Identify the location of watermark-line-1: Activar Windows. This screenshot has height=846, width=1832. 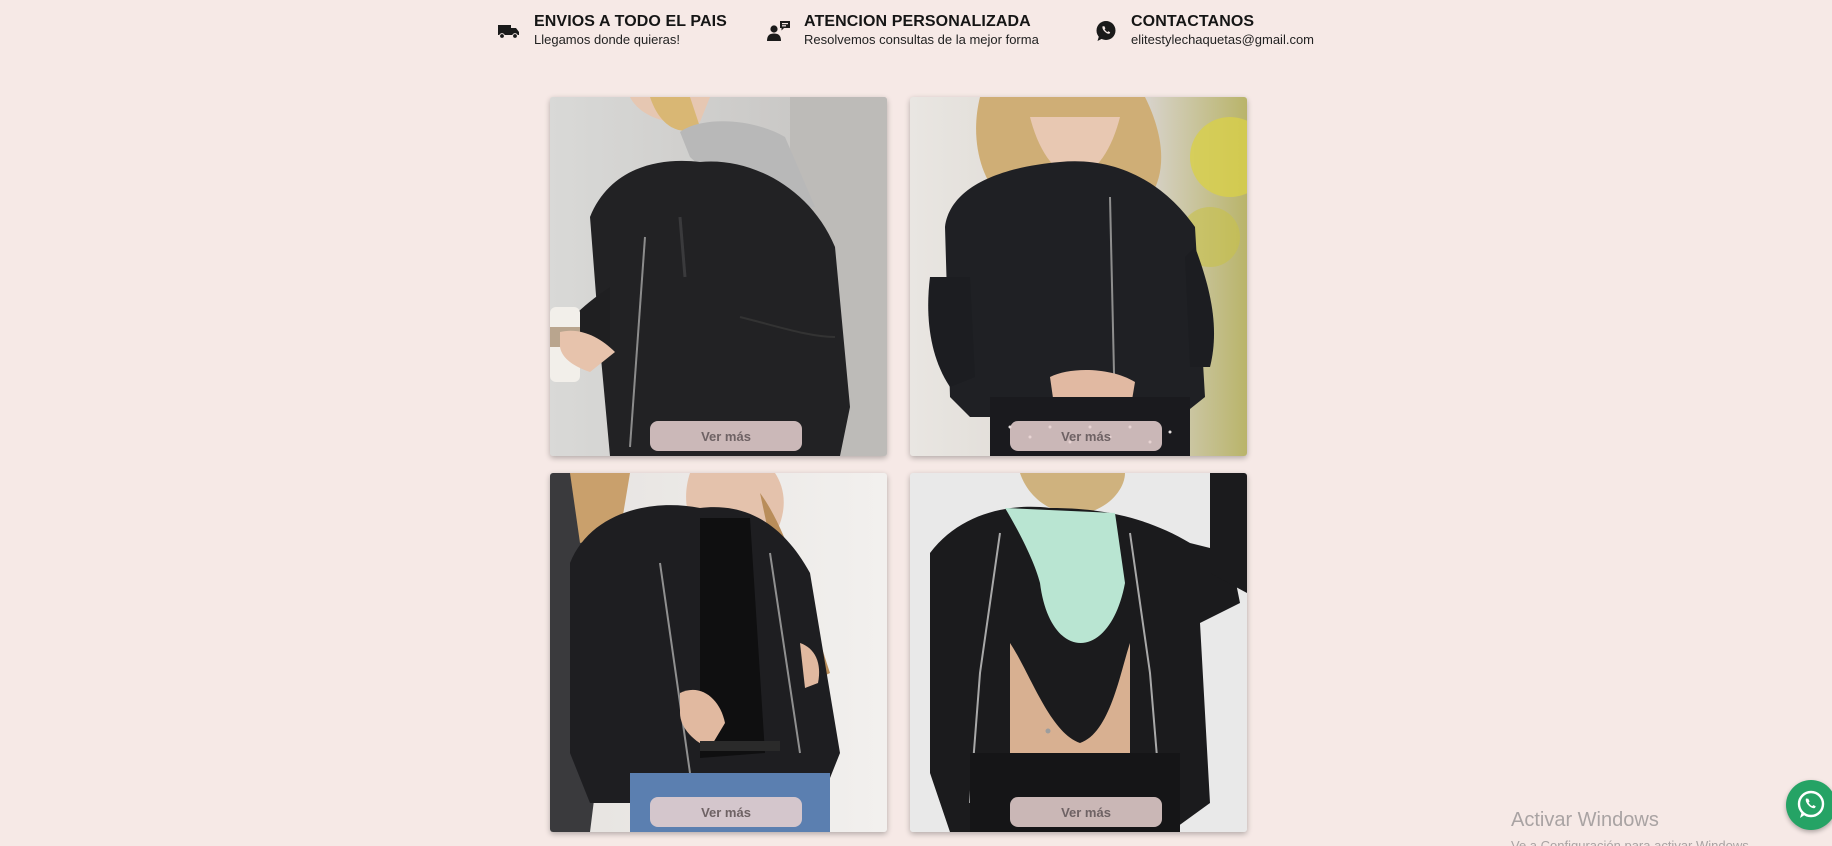
(1585, 820).